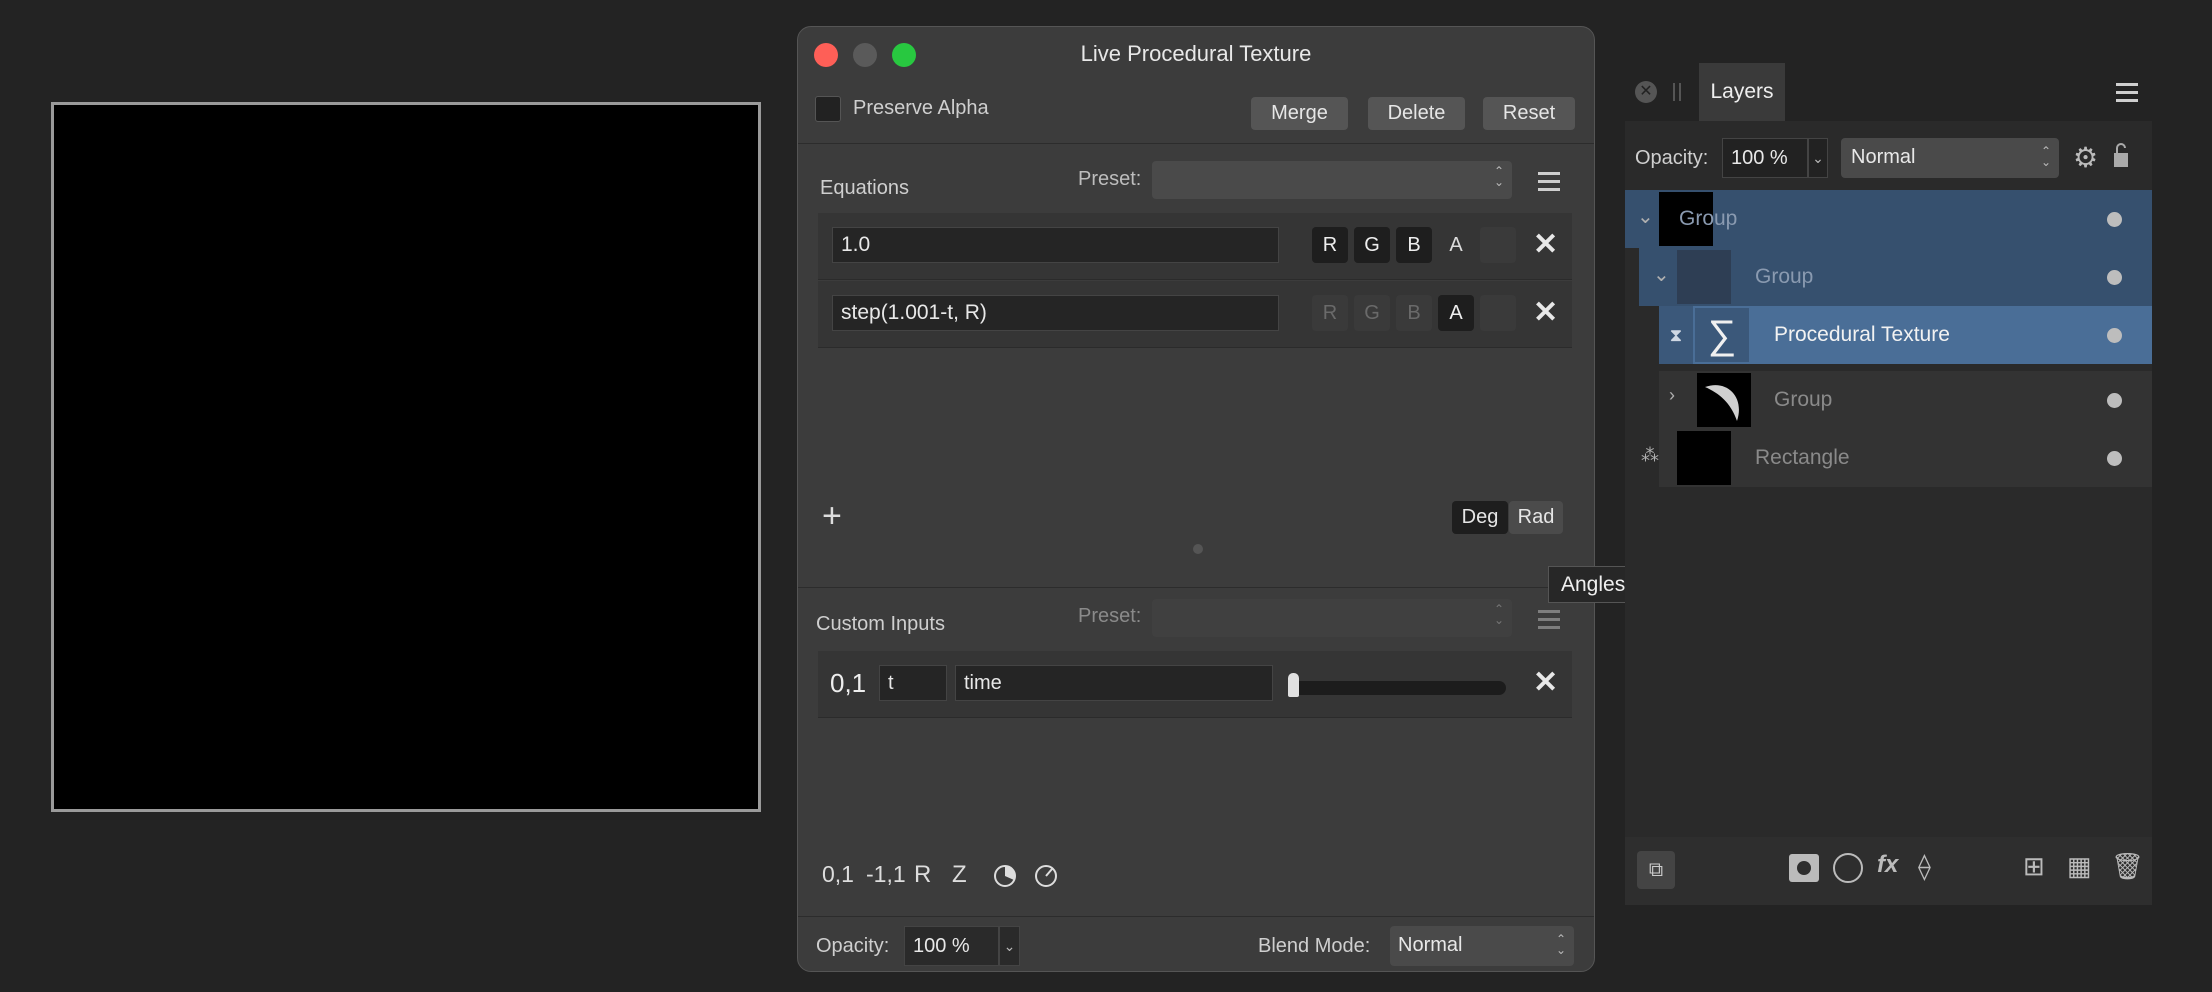  What do you see at coordinates (1314, 946) in the screenshot?
I see `blend-mode-label: Blend Mode:` at bounding box center [1314, 946].